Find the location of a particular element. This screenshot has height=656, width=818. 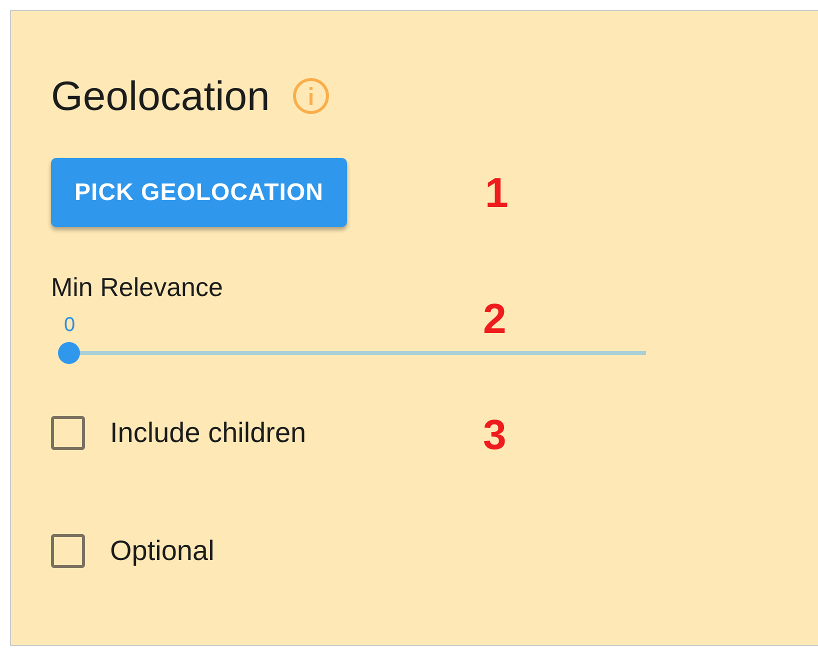

annotation-number: 1 is located at coordinates (496, 193).